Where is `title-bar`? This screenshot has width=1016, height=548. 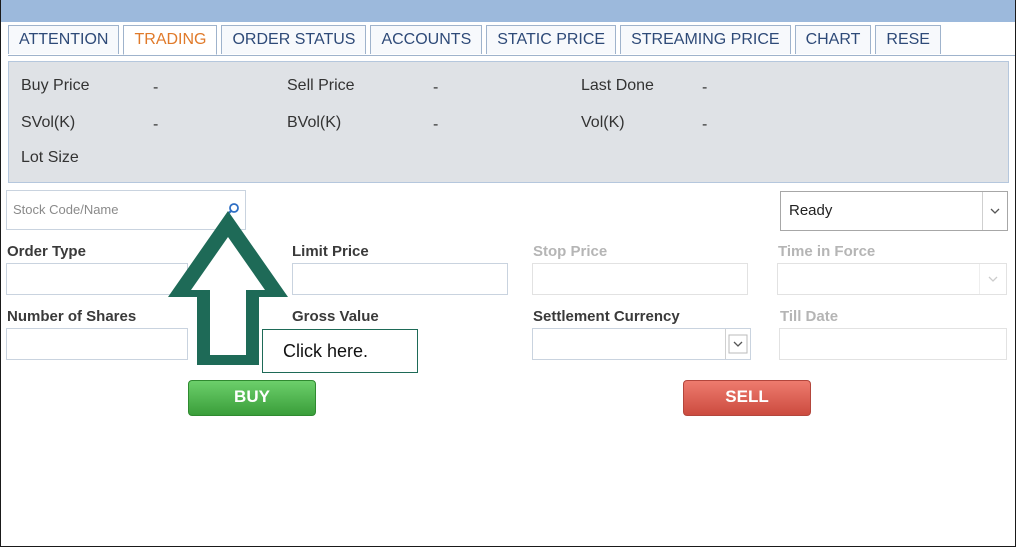 title-bar is located at coordinates (508, 11).